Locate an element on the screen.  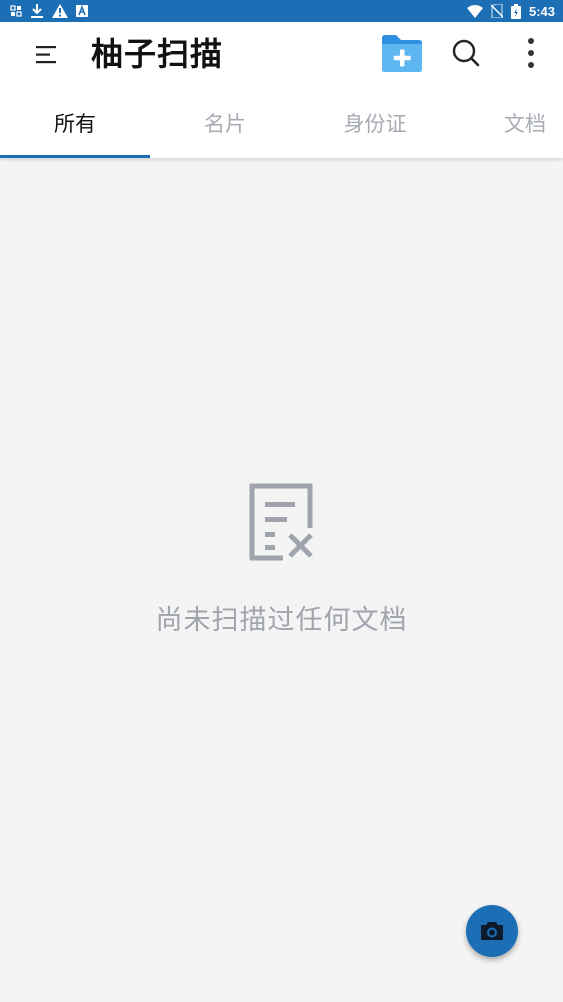
tab-business-card: 名片 is located at coordinates (225, 123).